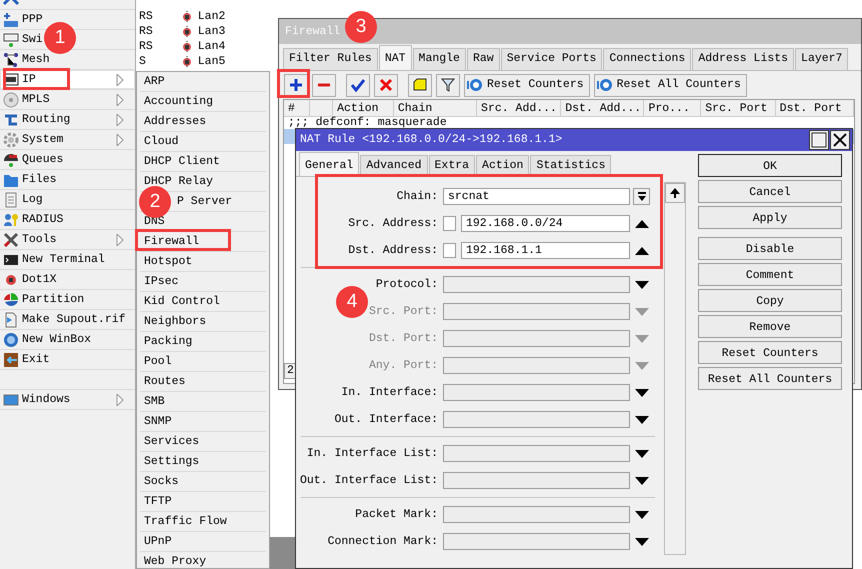 This screenshot has height=569, width=862. What do you see at coordinates (420, 85) in the screenshot?
I see `comment-button` at bounding box center [420, 85].